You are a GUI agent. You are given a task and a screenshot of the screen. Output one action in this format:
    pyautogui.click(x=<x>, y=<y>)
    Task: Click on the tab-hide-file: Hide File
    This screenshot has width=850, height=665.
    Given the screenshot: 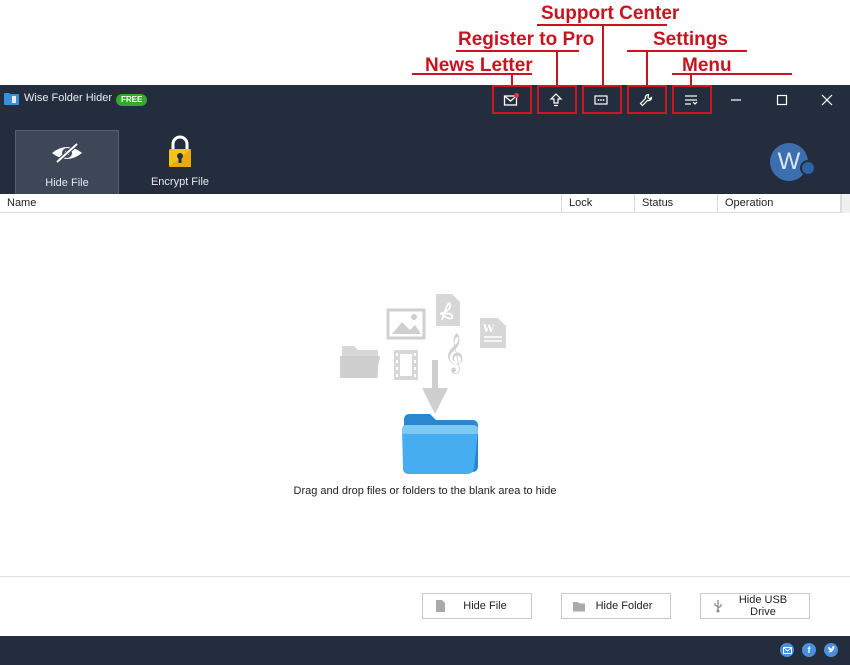 What is the action you would take?
    pyautogui.click(x=67, y=162)
    